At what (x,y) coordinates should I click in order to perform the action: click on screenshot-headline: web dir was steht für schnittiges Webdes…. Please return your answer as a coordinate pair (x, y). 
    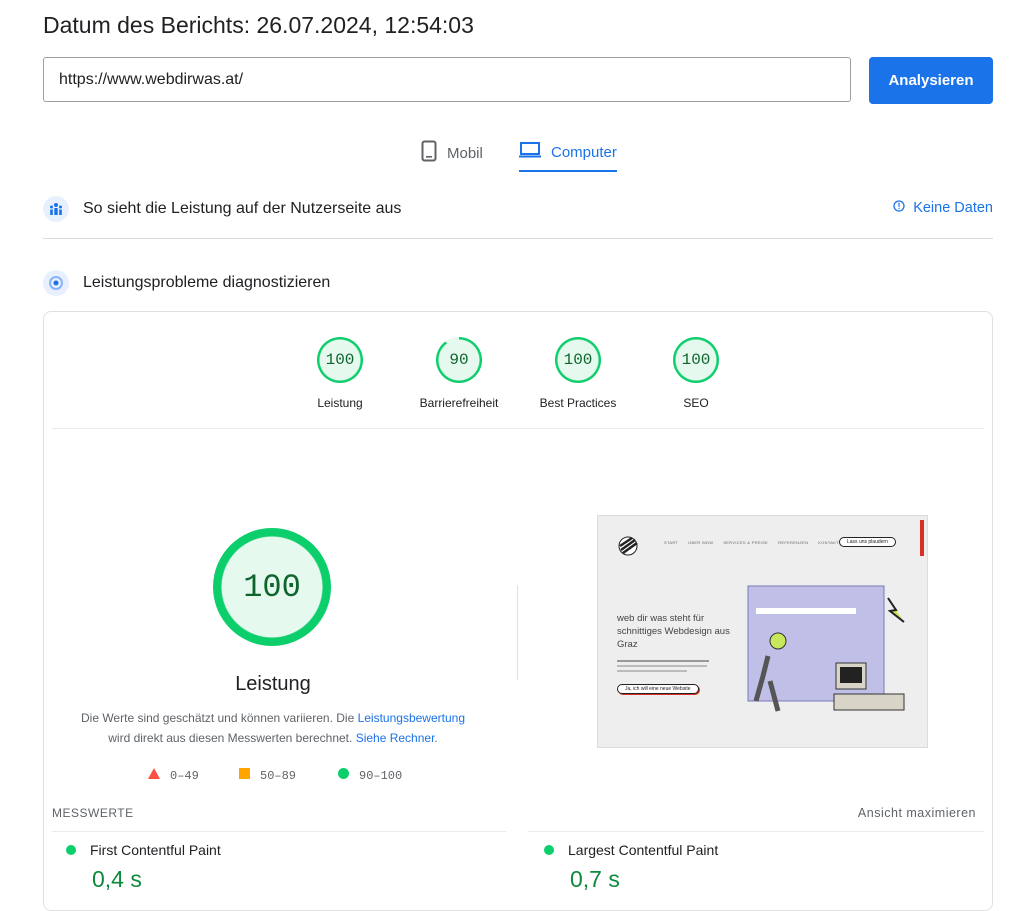
    Looking at the image, I should click on (673, 631).